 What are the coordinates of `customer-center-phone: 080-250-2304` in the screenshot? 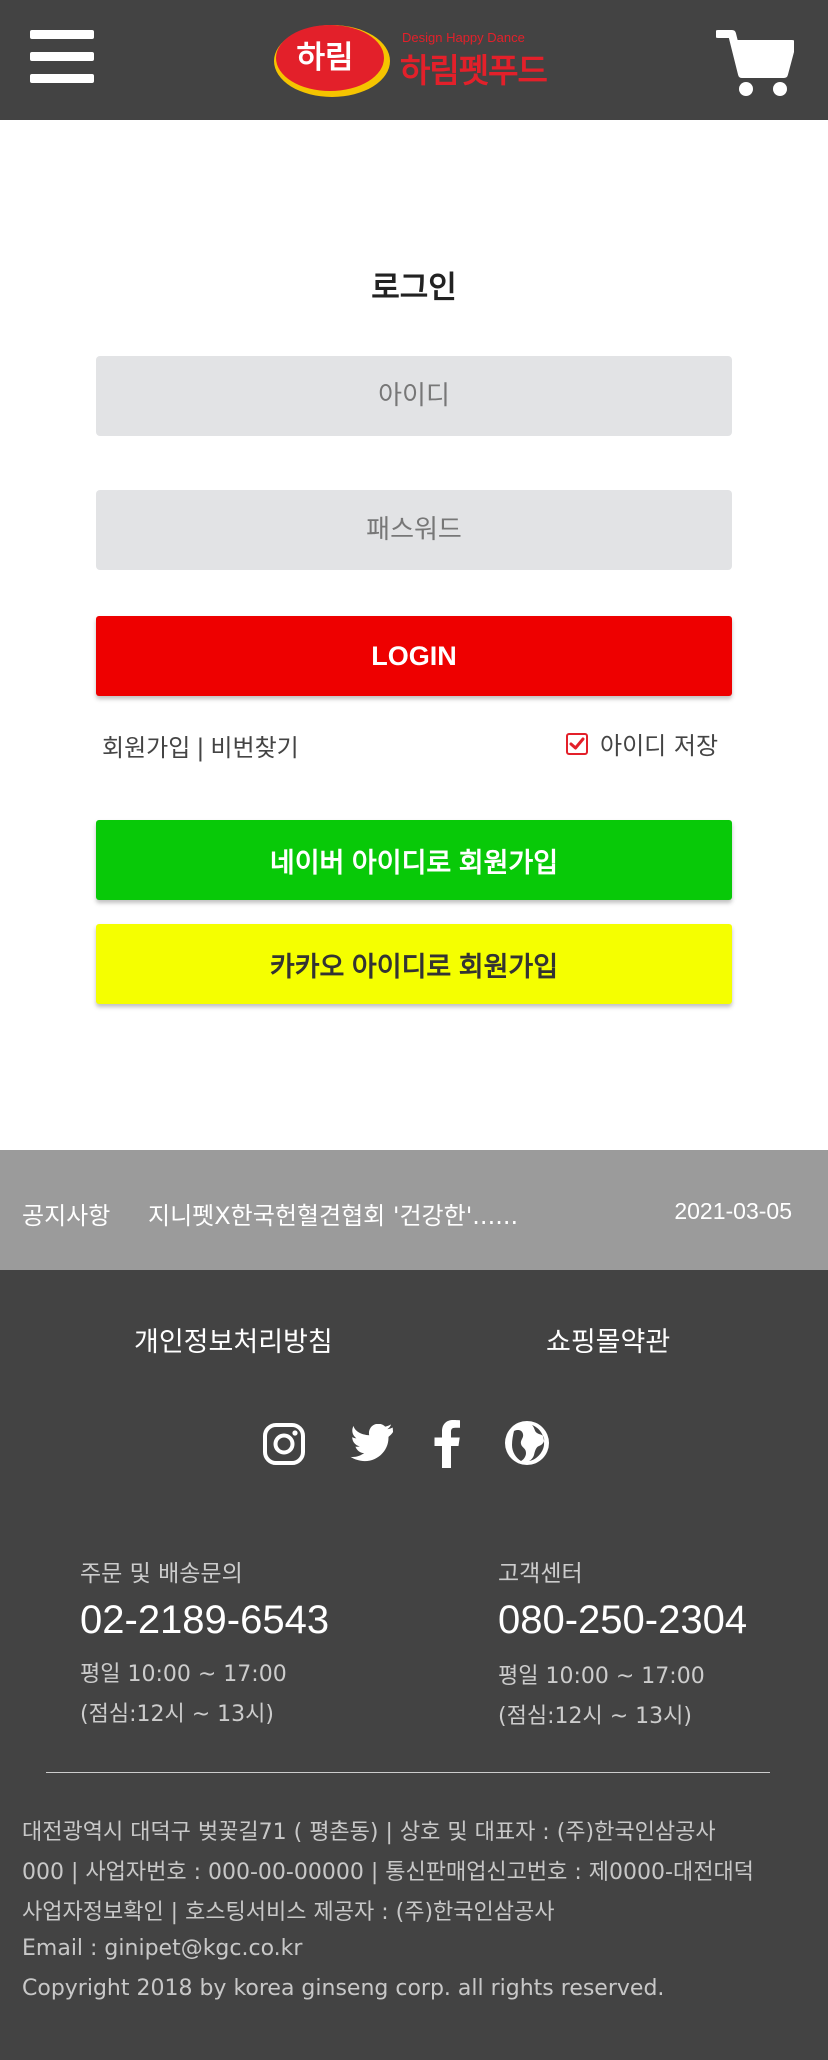 It's located at (622, 1620).